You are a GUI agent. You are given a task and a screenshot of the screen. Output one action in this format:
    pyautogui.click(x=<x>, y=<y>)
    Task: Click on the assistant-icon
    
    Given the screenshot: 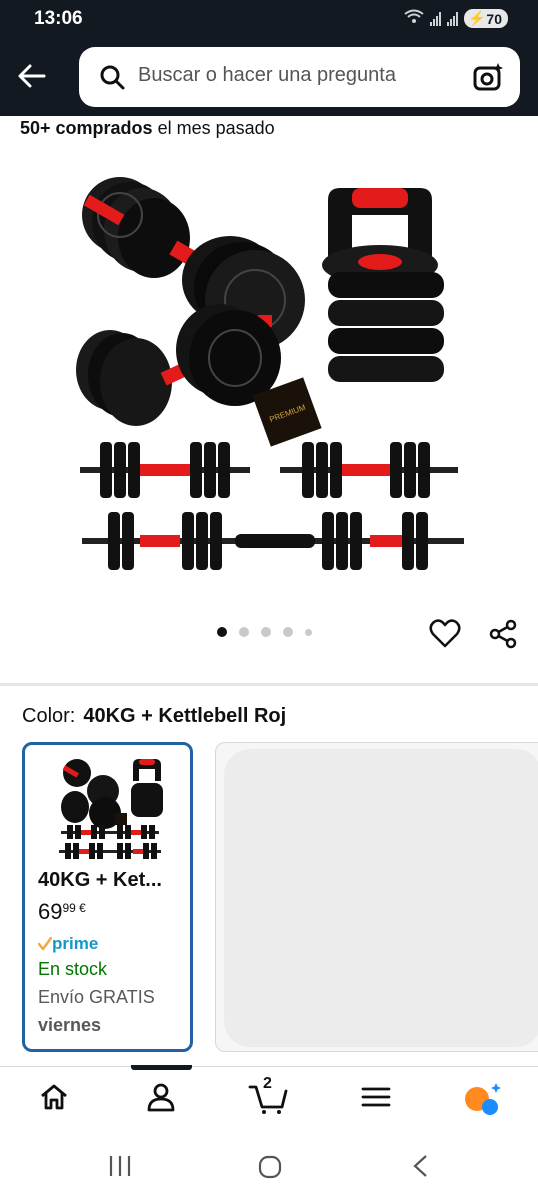 What is the action you would take?
    pyautogui.click(x=483, y=1099)
    